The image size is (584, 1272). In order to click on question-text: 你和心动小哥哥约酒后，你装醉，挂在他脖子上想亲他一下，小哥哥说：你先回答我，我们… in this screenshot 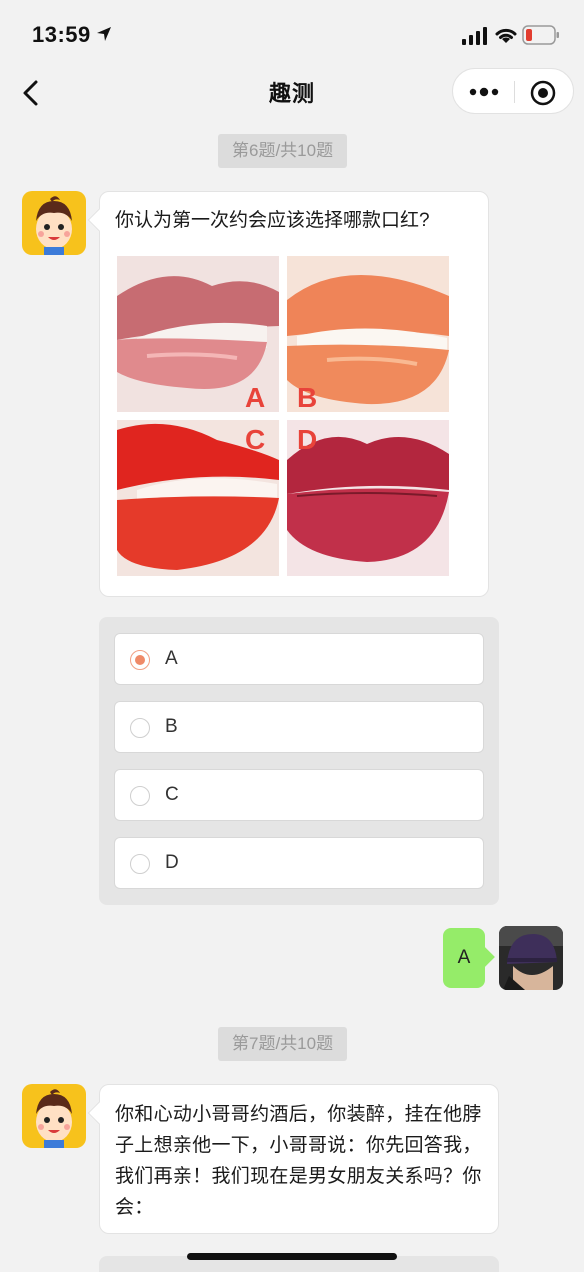, I will do `click(298, 1161)`.